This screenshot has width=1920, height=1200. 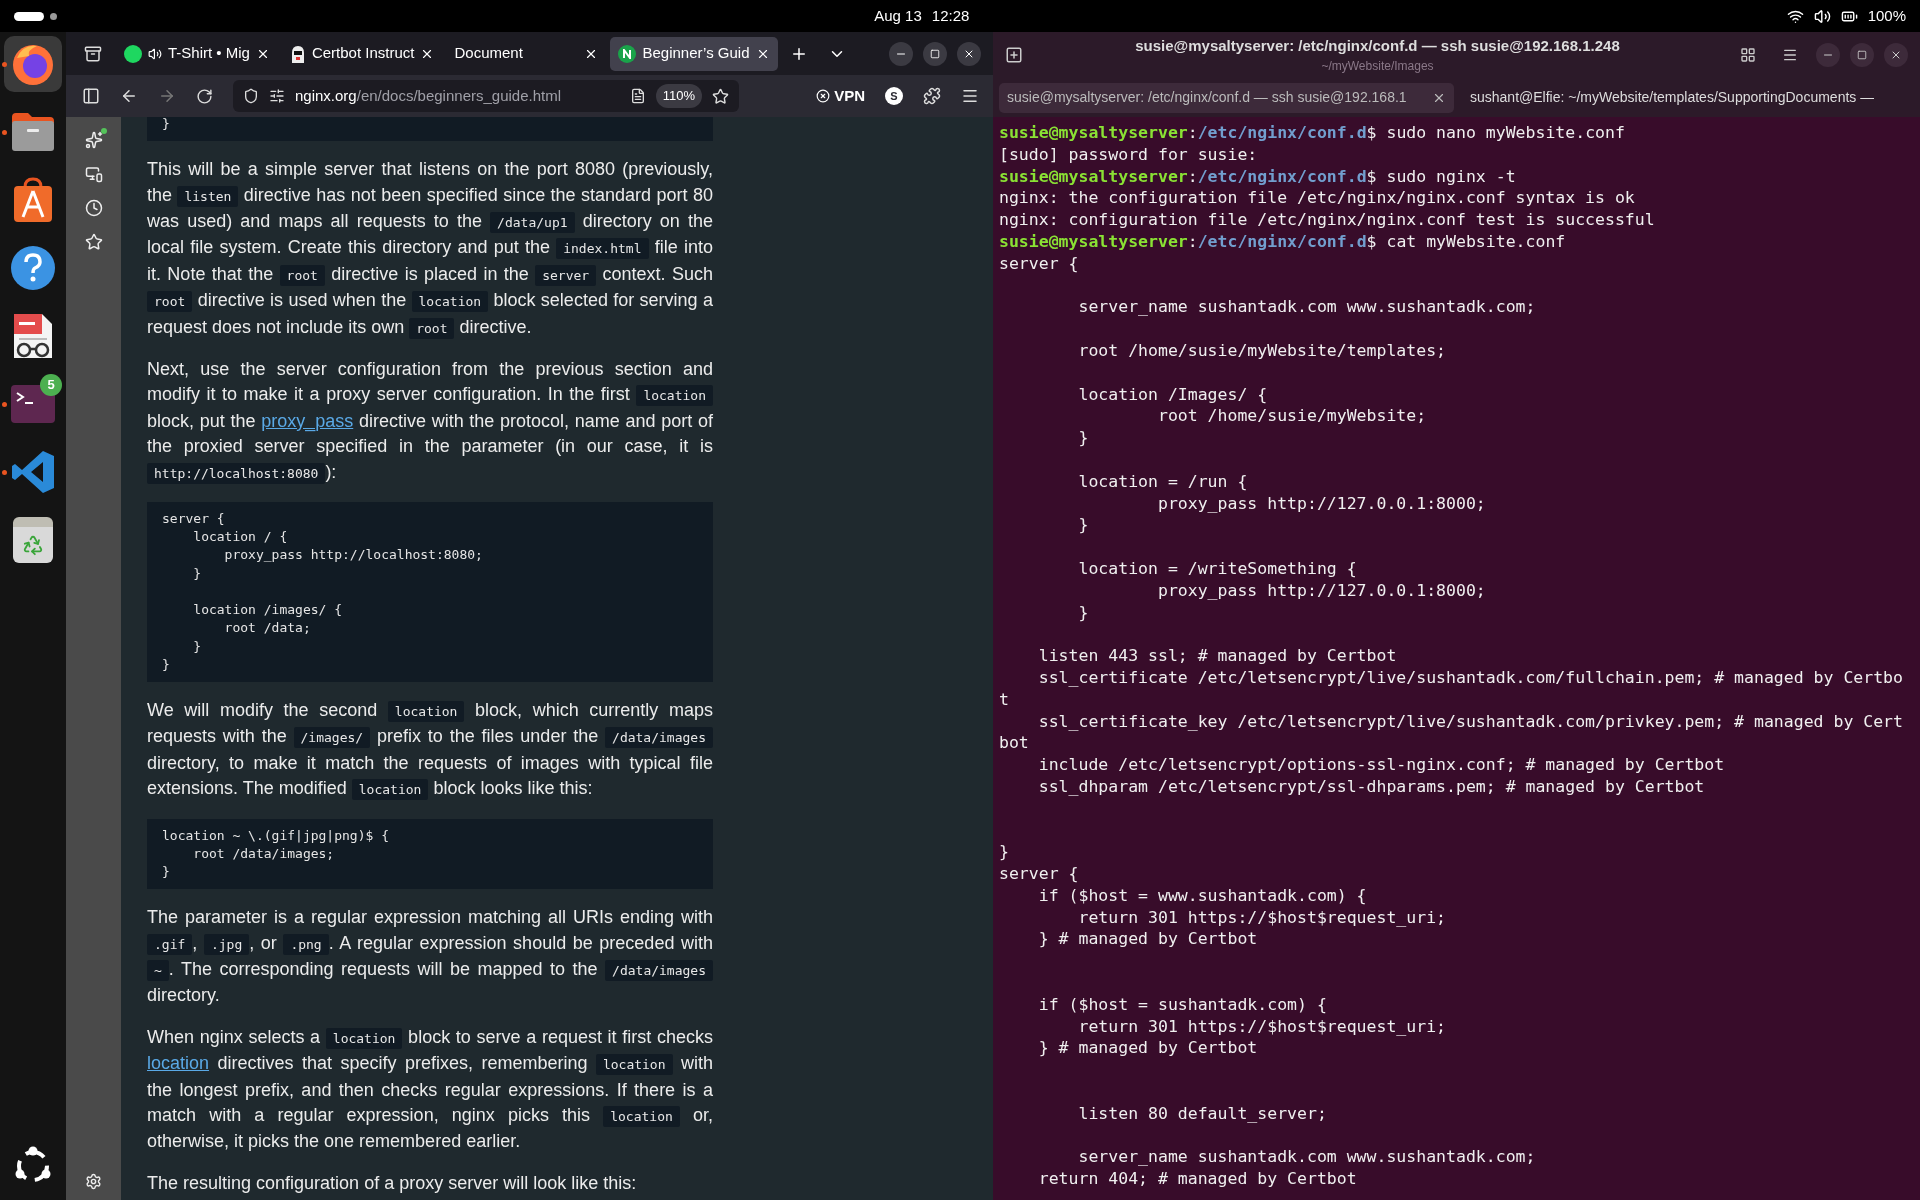 What do you see at coordinates (307, 420) in the screenshot?
I see `doc-link: proxy_pass` at bounding box center [307, 420].